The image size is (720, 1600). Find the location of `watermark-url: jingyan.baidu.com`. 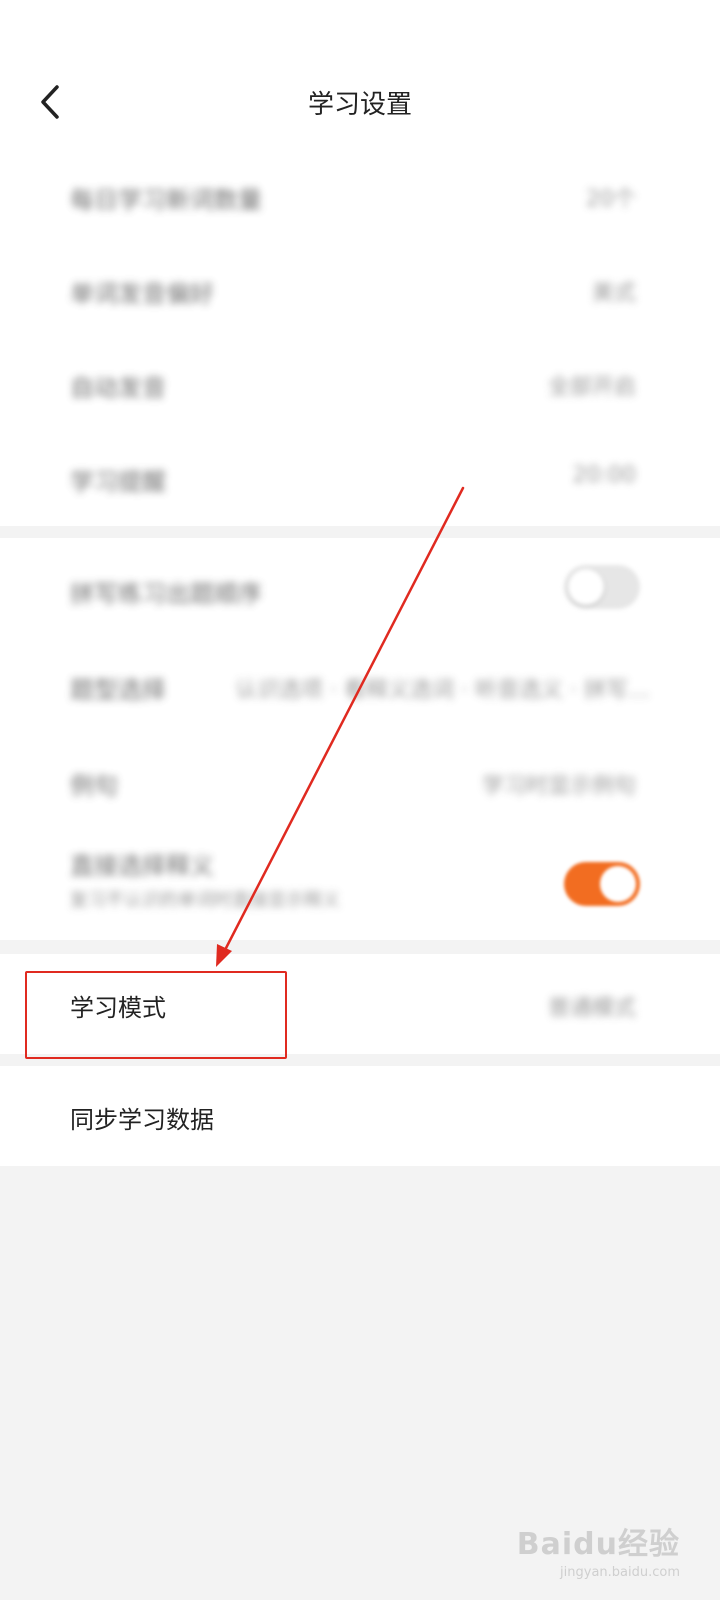

watermark-url: jingyan.baidu.com is located at coordinates (620, 1572).